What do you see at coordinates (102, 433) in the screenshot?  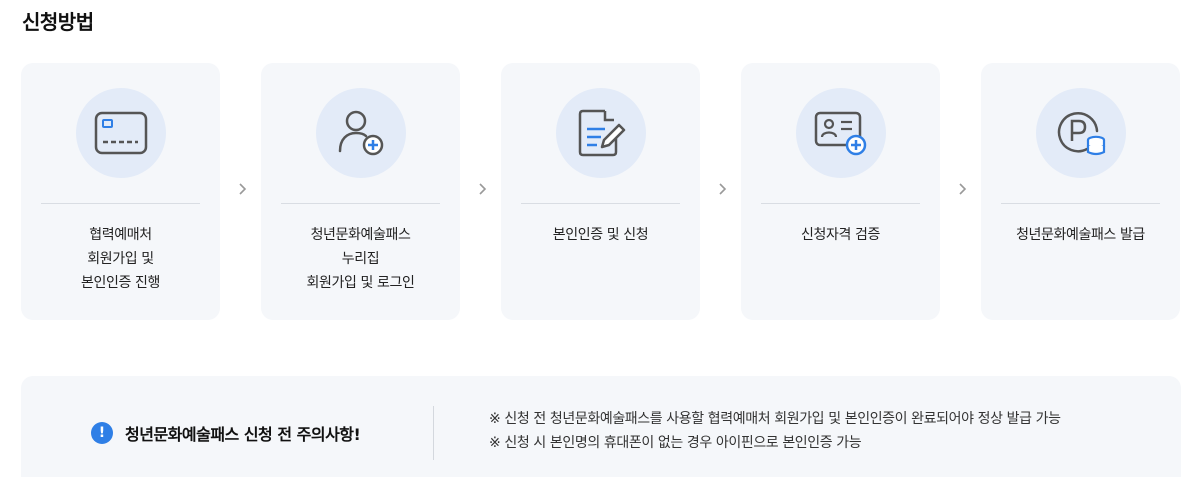 I see `exclamation-icon: !` at bounding box center [102, 433].